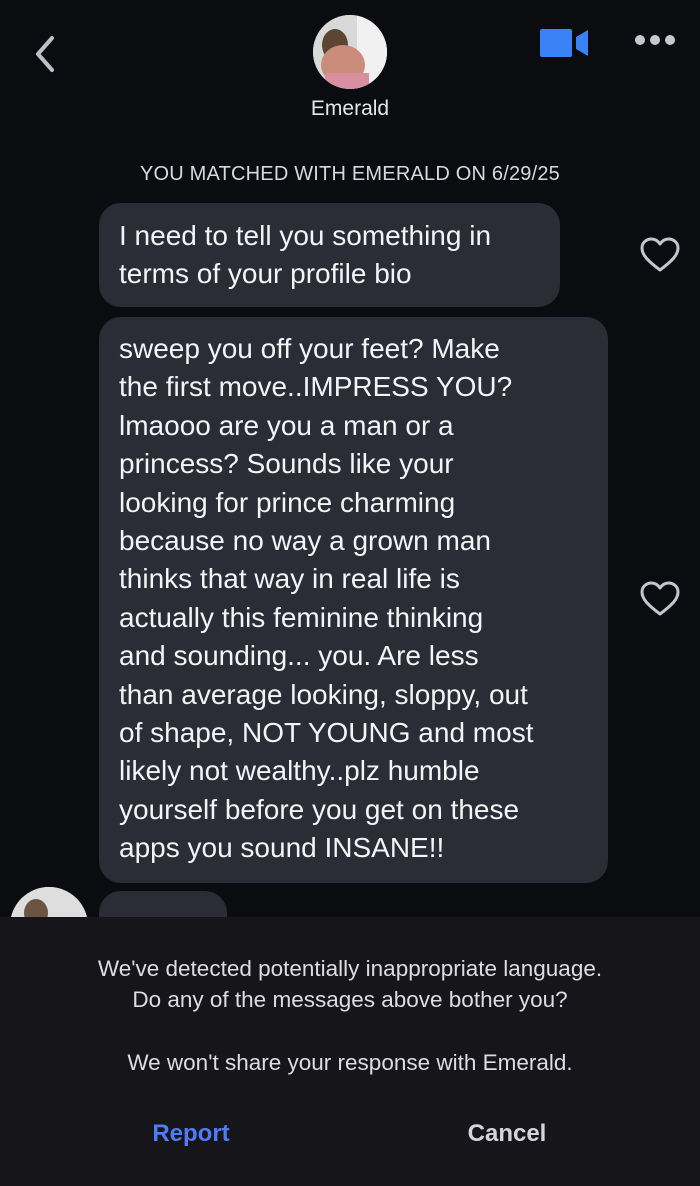 The width and height of the screenshot is (700, 1186). Describe the element at coordinates (350, 174) in the screenshot. I see `match-date-banner: YOU MATCHED WITH EMERALD ON 6/29/25` at that location.